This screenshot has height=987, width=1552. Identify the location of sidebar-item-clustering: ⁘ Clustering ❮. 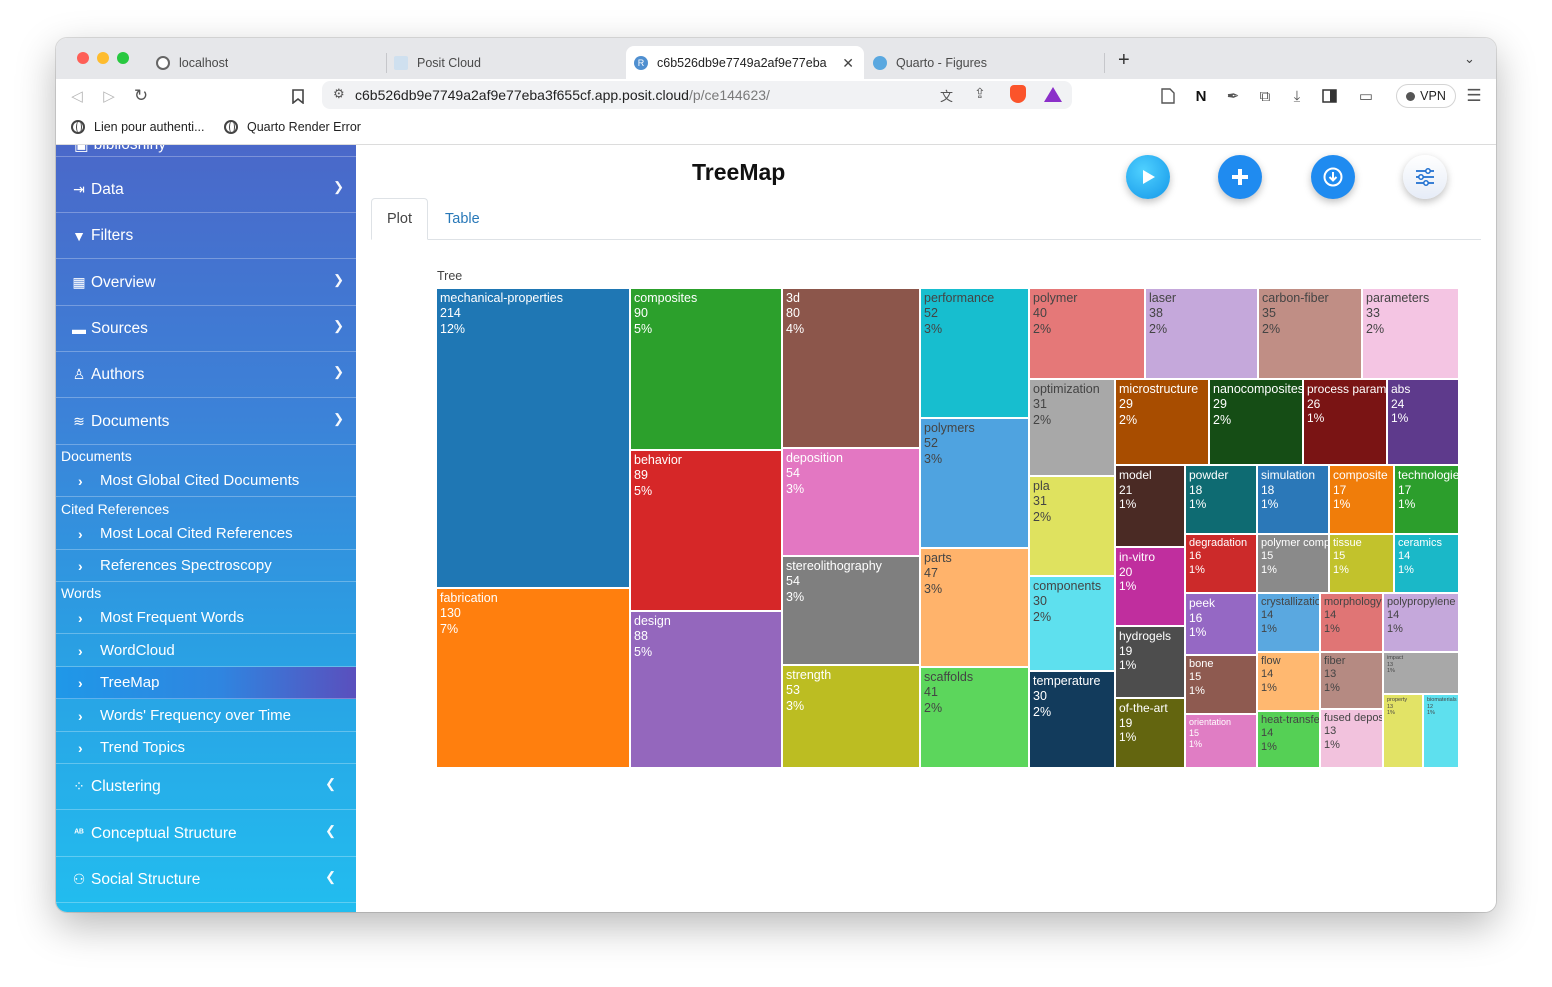
(206, 787).